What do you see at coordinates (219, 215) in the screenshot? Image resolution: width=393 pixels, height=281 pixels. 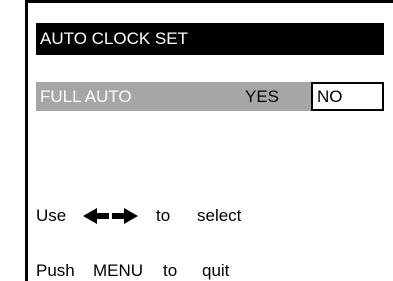 I see `hint-use-action: select` at bounding box center [219, 215].